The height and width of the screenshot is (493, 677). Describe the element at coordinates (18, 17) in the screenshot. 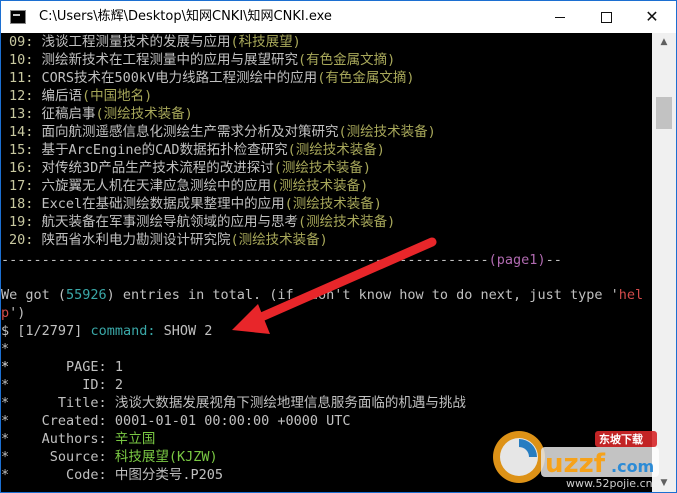

I see `console-app-icon` at that location.